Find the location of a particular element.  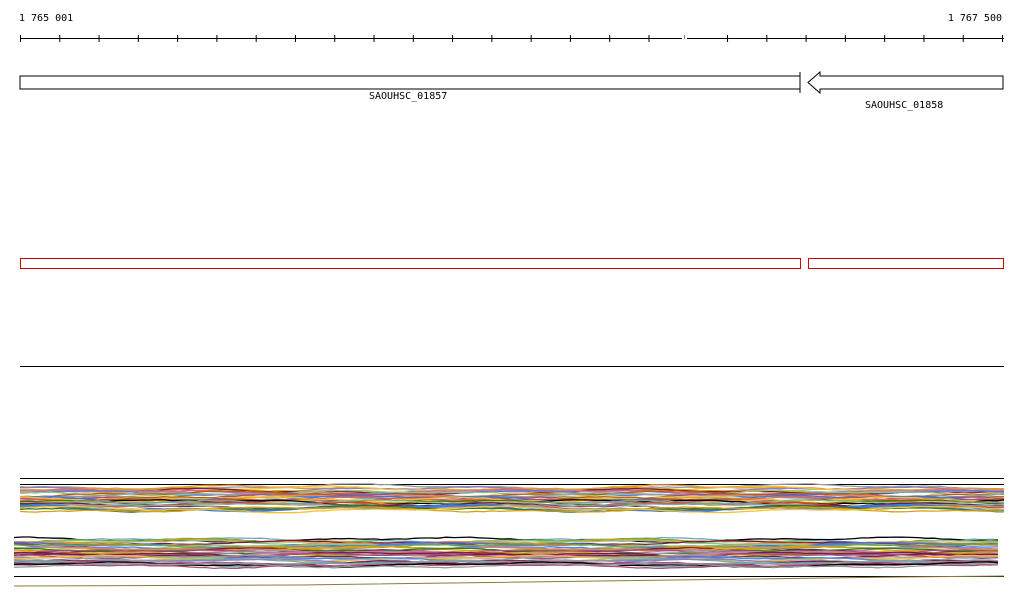

feature-box-left is located at coordinates (410, 263).